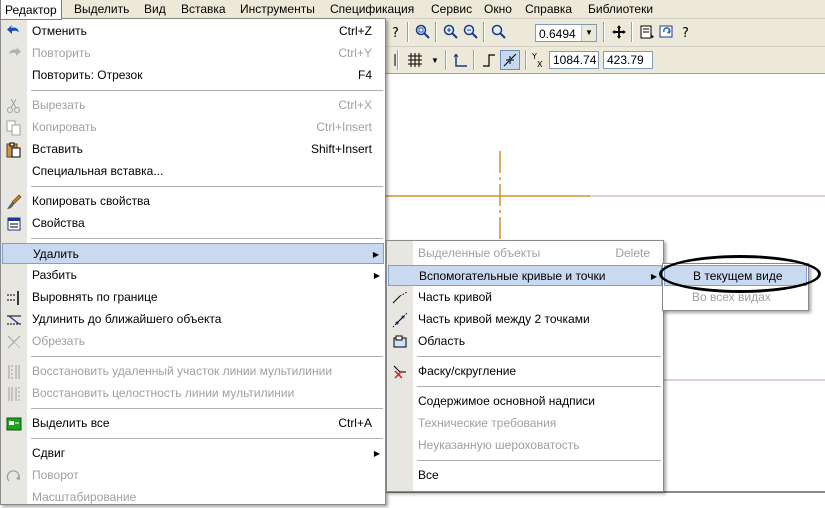 The height and width of the screenshot is (508, 825). What do you see at coordinates (193, 127) in the screenshot?
I see `menu-item-copy: Копировать Ctrl+Insert` at bounding box center [193, 127].